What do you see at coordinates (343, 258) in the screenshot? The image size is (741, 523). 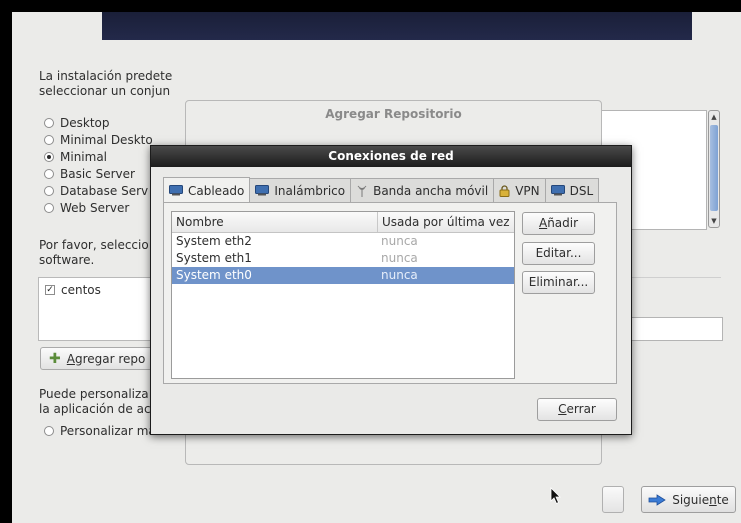 I see `table-row: System eth1 nunca` at bounding box center [343, 258].